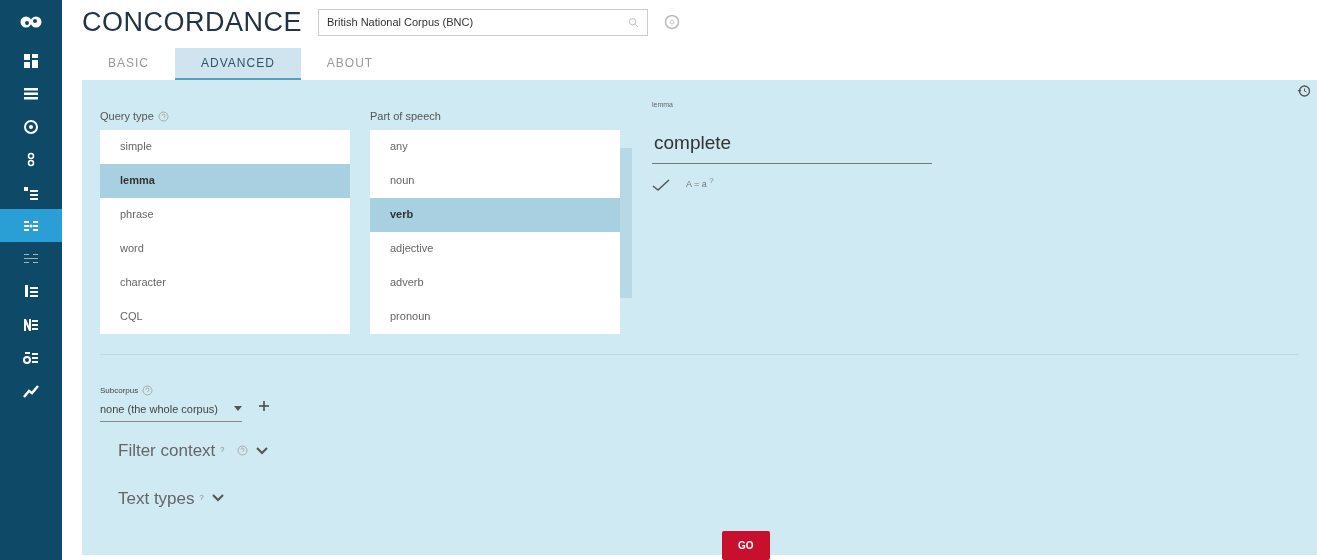 This screenshot has width=1317, height=560. I want to click on bullet-list-icon, so click(31, 192).